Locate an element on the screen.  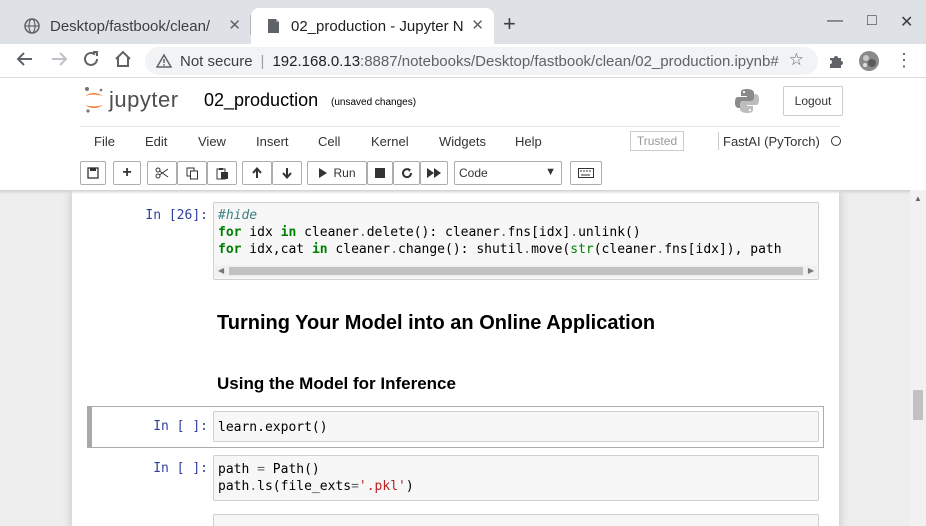
back-icon is located at coordinates (25, 61).